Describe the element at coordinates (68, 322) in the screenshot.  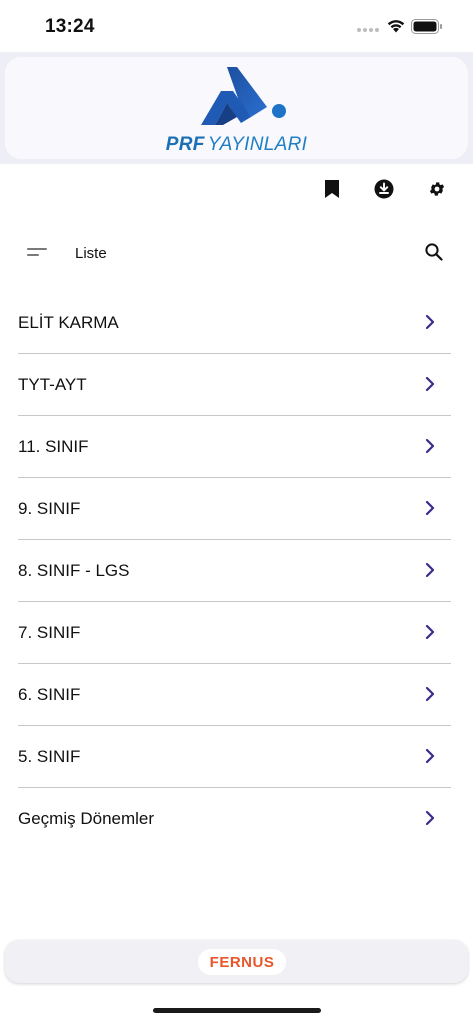
I see `list-item-label: ELİT KARMA` at that location.